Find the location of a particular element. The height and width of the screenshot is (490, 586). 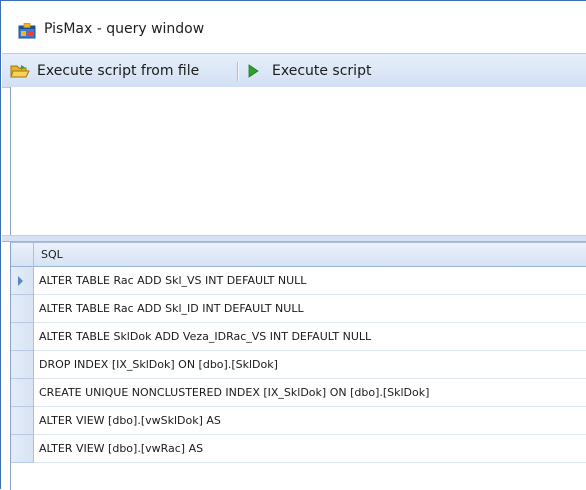

execute-script-from-file-button: Execute script from file is located at coordinates (104, 70).